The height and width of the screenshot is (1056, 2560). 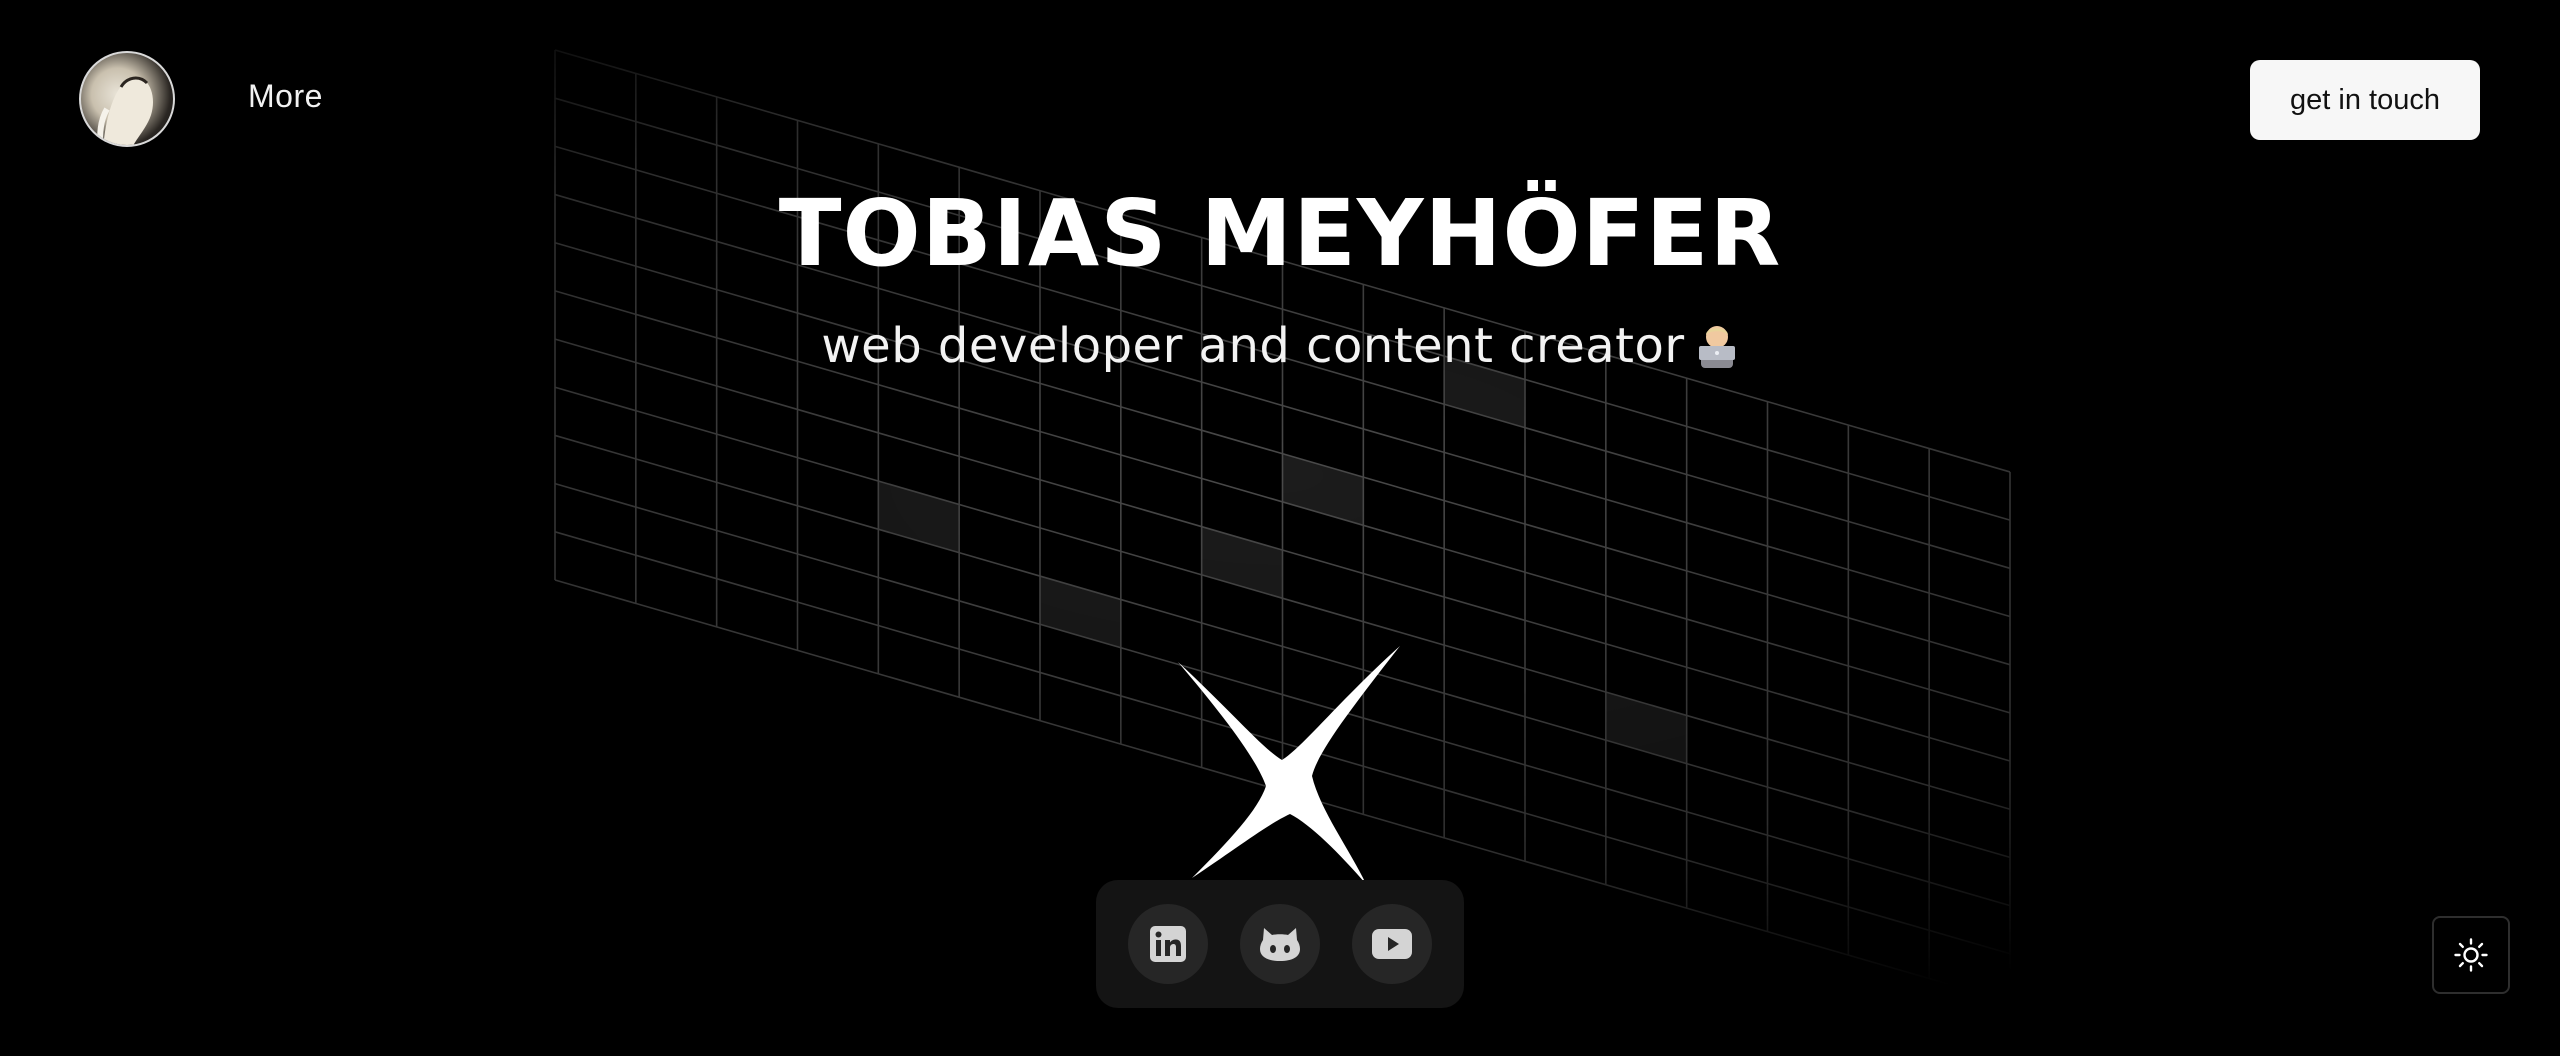 I want to click on linkedin-icon, so click(x=1168, y=944).